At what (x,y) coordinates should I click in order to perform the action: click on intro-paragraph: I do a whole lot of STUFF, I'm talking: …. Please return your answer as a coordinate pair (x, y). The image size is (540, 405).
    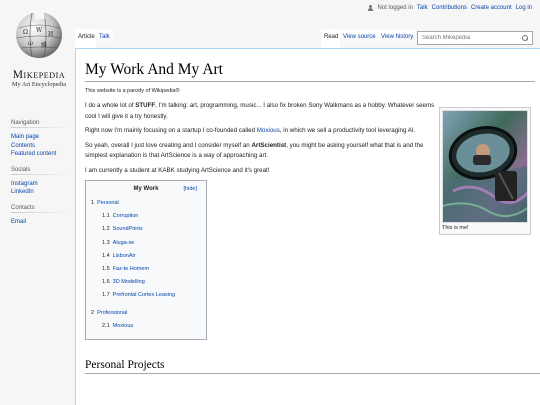
    Looking at the image, I should click on (260, 111).